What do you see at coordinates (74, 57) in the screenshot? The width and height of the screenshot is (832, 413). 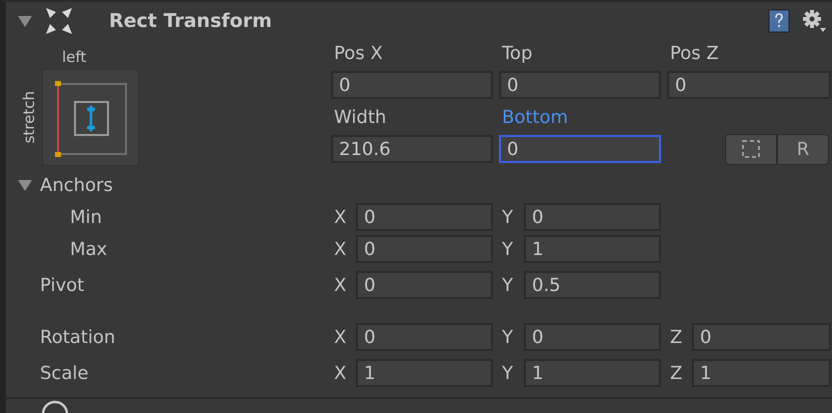 I see `anchor-horizontal-label: left` at bounding box center [74, 57].